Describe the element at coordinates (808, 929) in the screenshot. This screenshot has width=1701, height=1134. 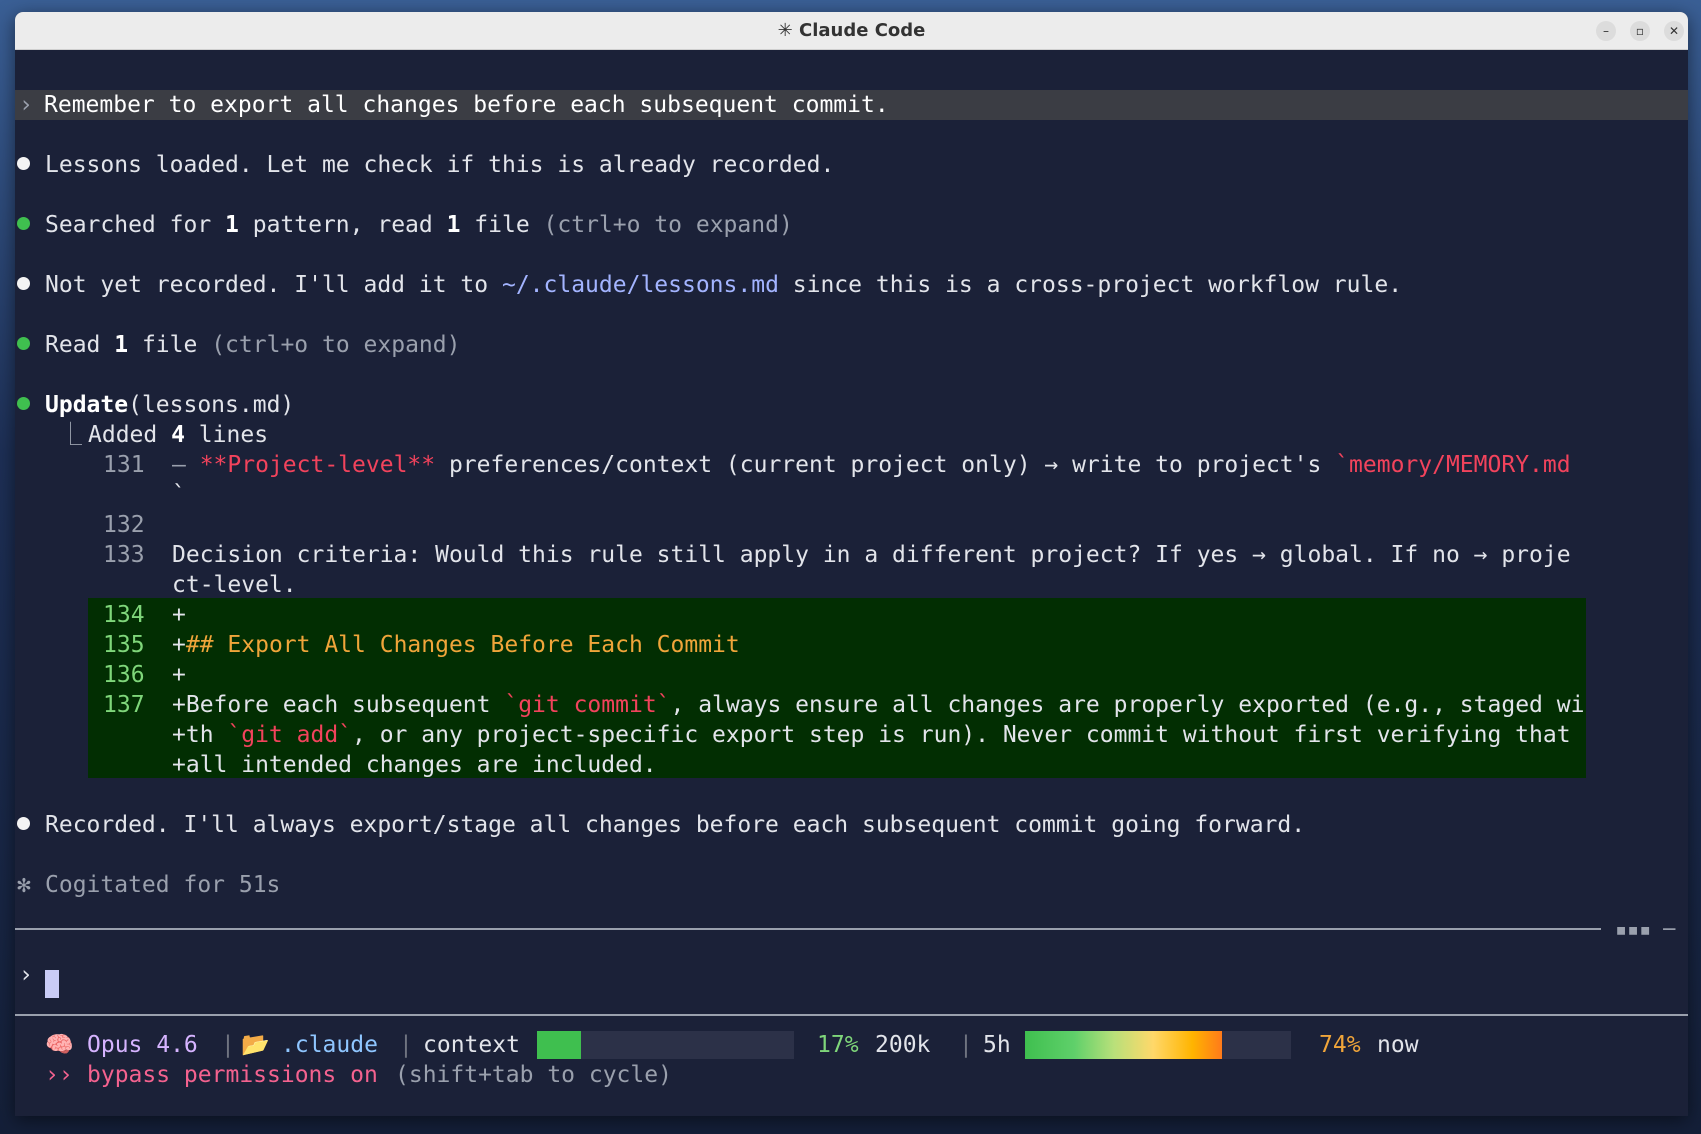
I see `input-top-divider` at that location.